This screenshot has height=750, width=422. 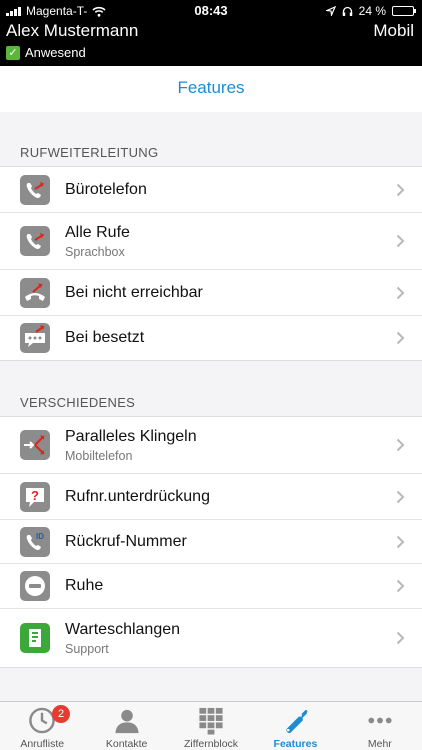 I want to click on feature-label: Bei nicht erreichbar, so click(x=134, y=292).